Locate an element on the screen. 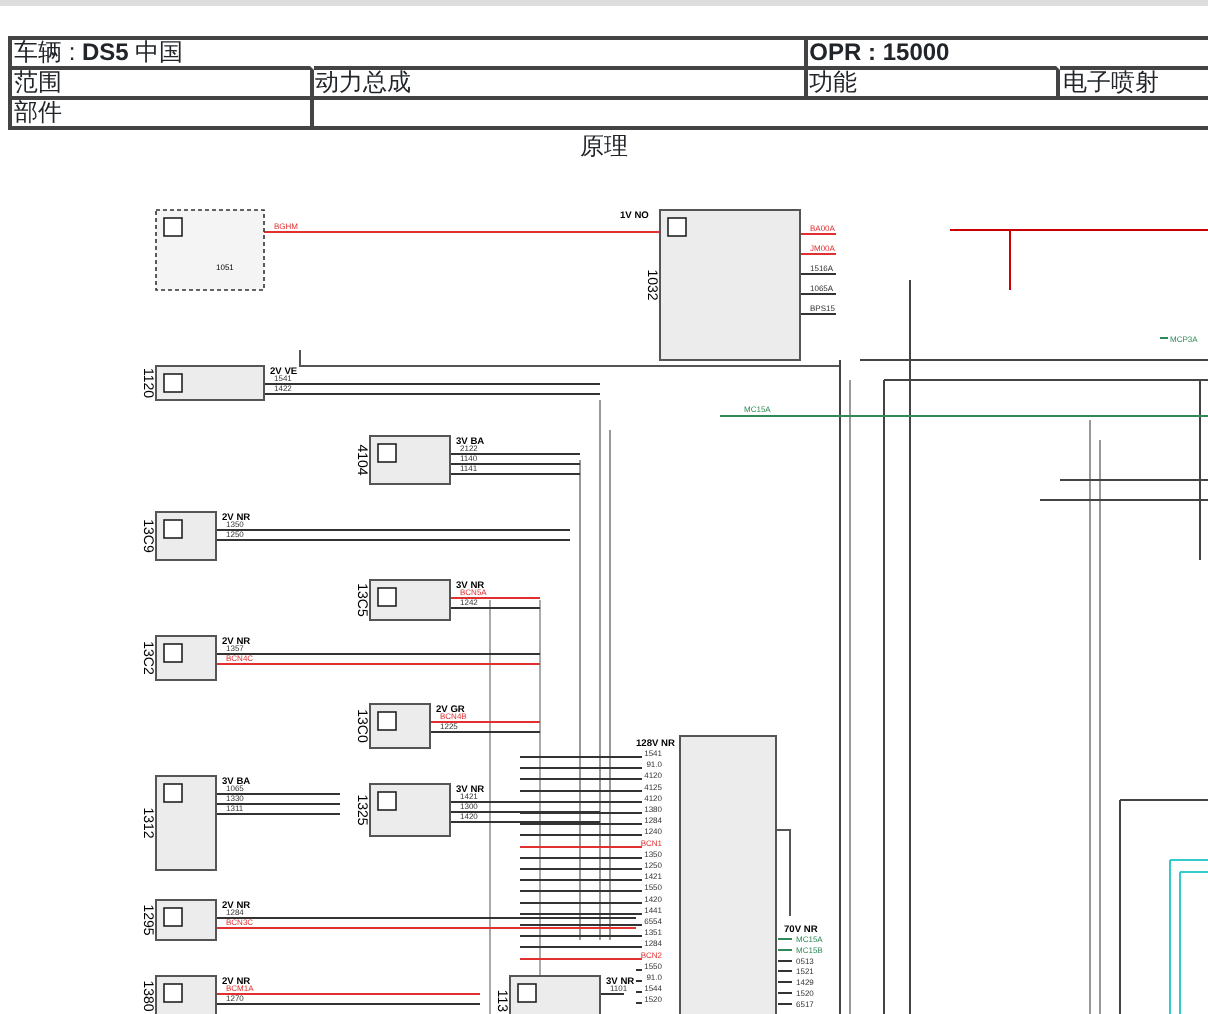 This screenshot has height=1014, width=1208. header-text: 动力总成 is located at coordinates (363, 82).